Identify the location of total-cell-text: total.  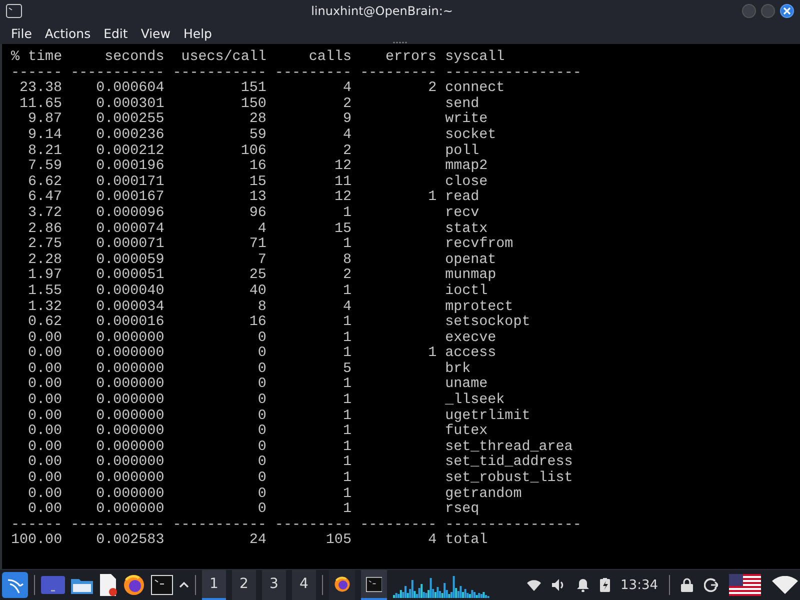
(467, 541).